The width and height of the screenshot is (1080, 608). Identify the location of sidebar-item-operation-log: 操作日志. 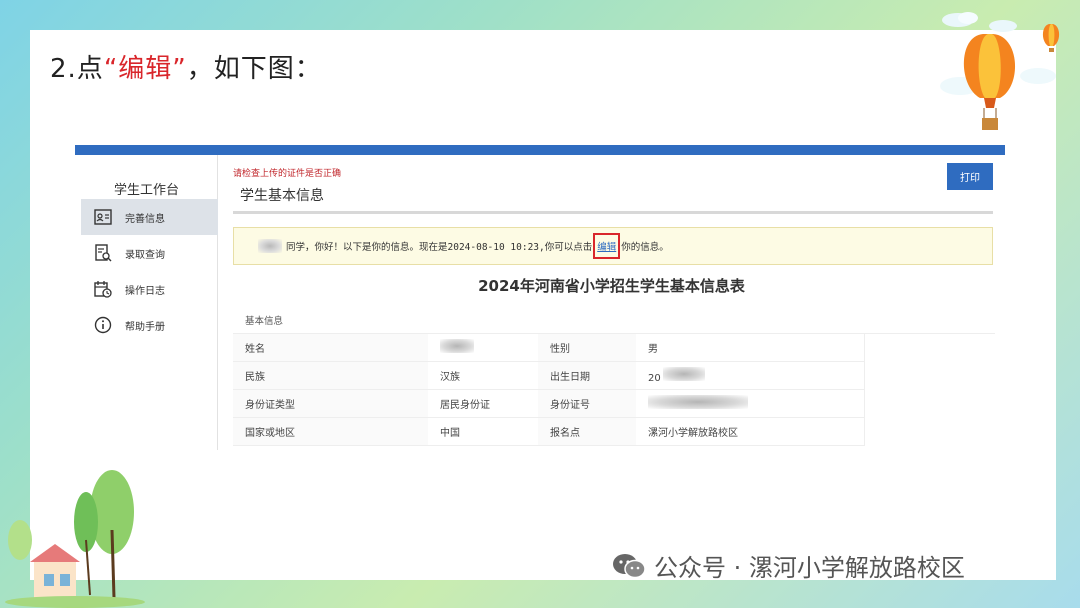
(149, 289).